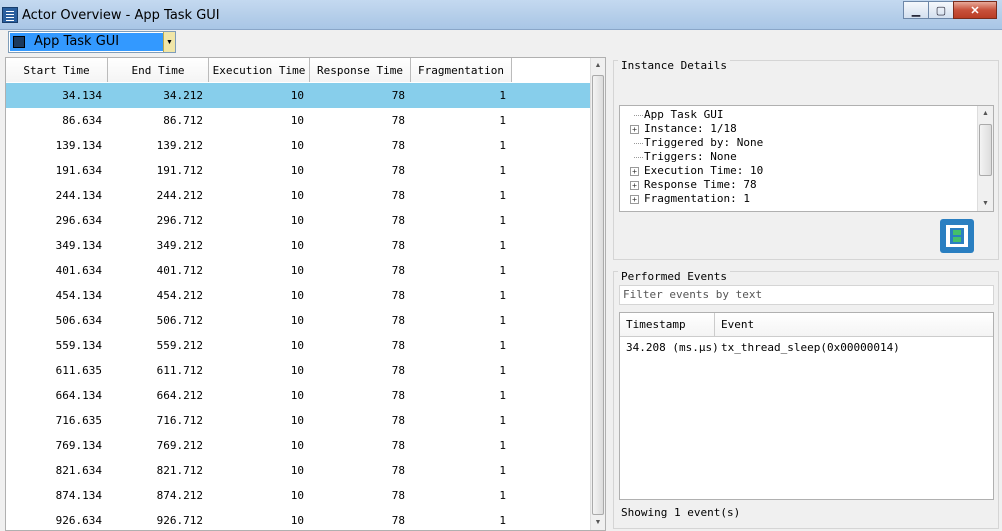 This screenshot has height=531, width=1002. Describe the element at coordinates (78, 220) in the screenshot. I see `table-cell: 296.634` at that location.